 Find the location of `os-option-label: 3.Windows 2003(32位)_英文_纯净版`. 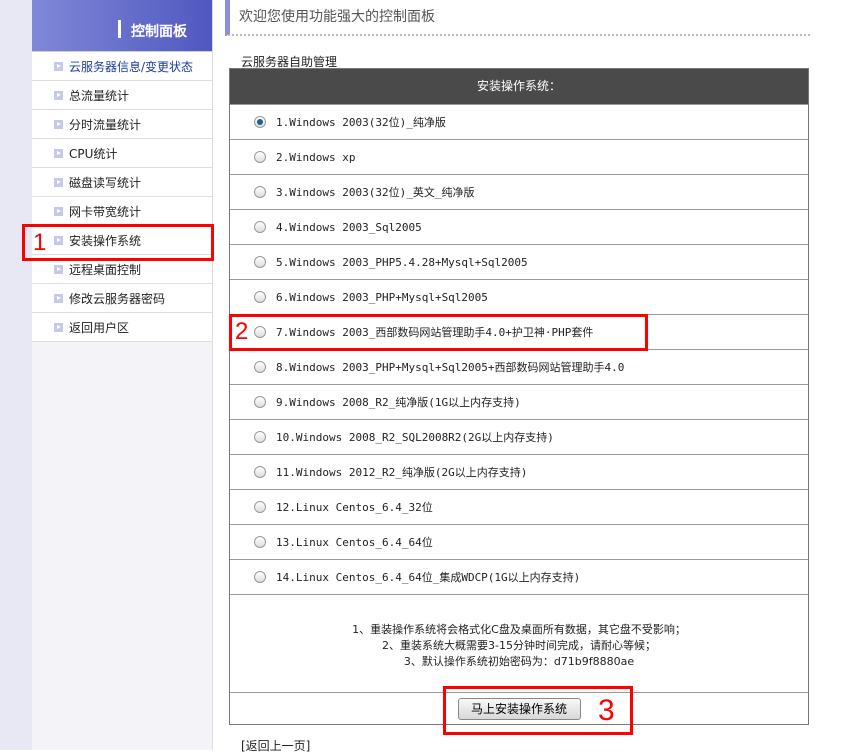

os-option-label: 3.Windows 2003(32位)_英文_纯净版 is located at coordinates (375, 192).